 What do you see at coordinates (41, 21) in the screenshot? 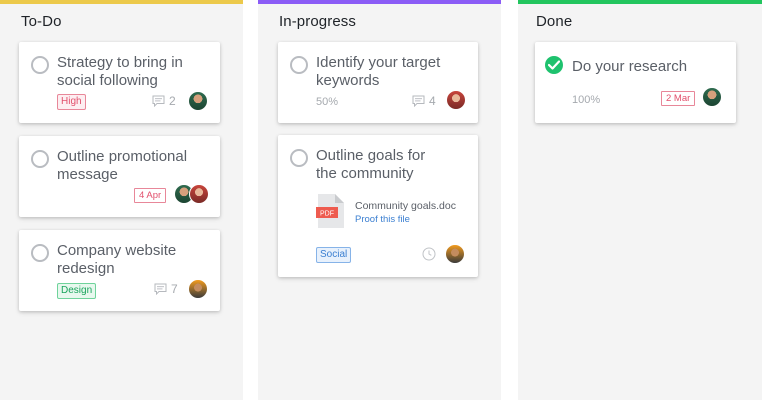
I see `column-title: To-Do` at bounding box center [41, 21].